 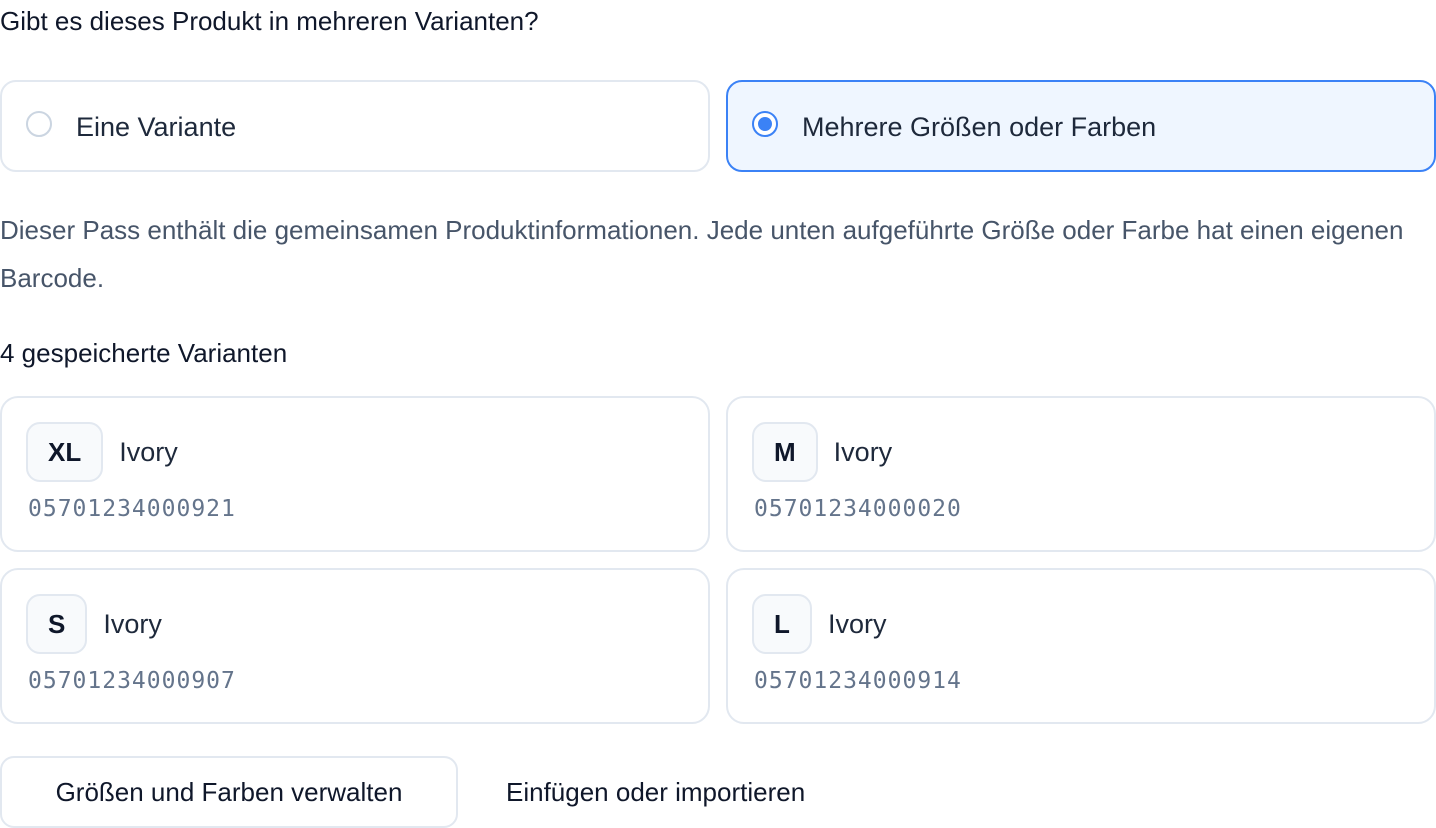 What do you see at coordinates (979, 127) in the screenshot?
I see `option-label: Mehrere Größen oder Farben` at bounding box center [979, 127].